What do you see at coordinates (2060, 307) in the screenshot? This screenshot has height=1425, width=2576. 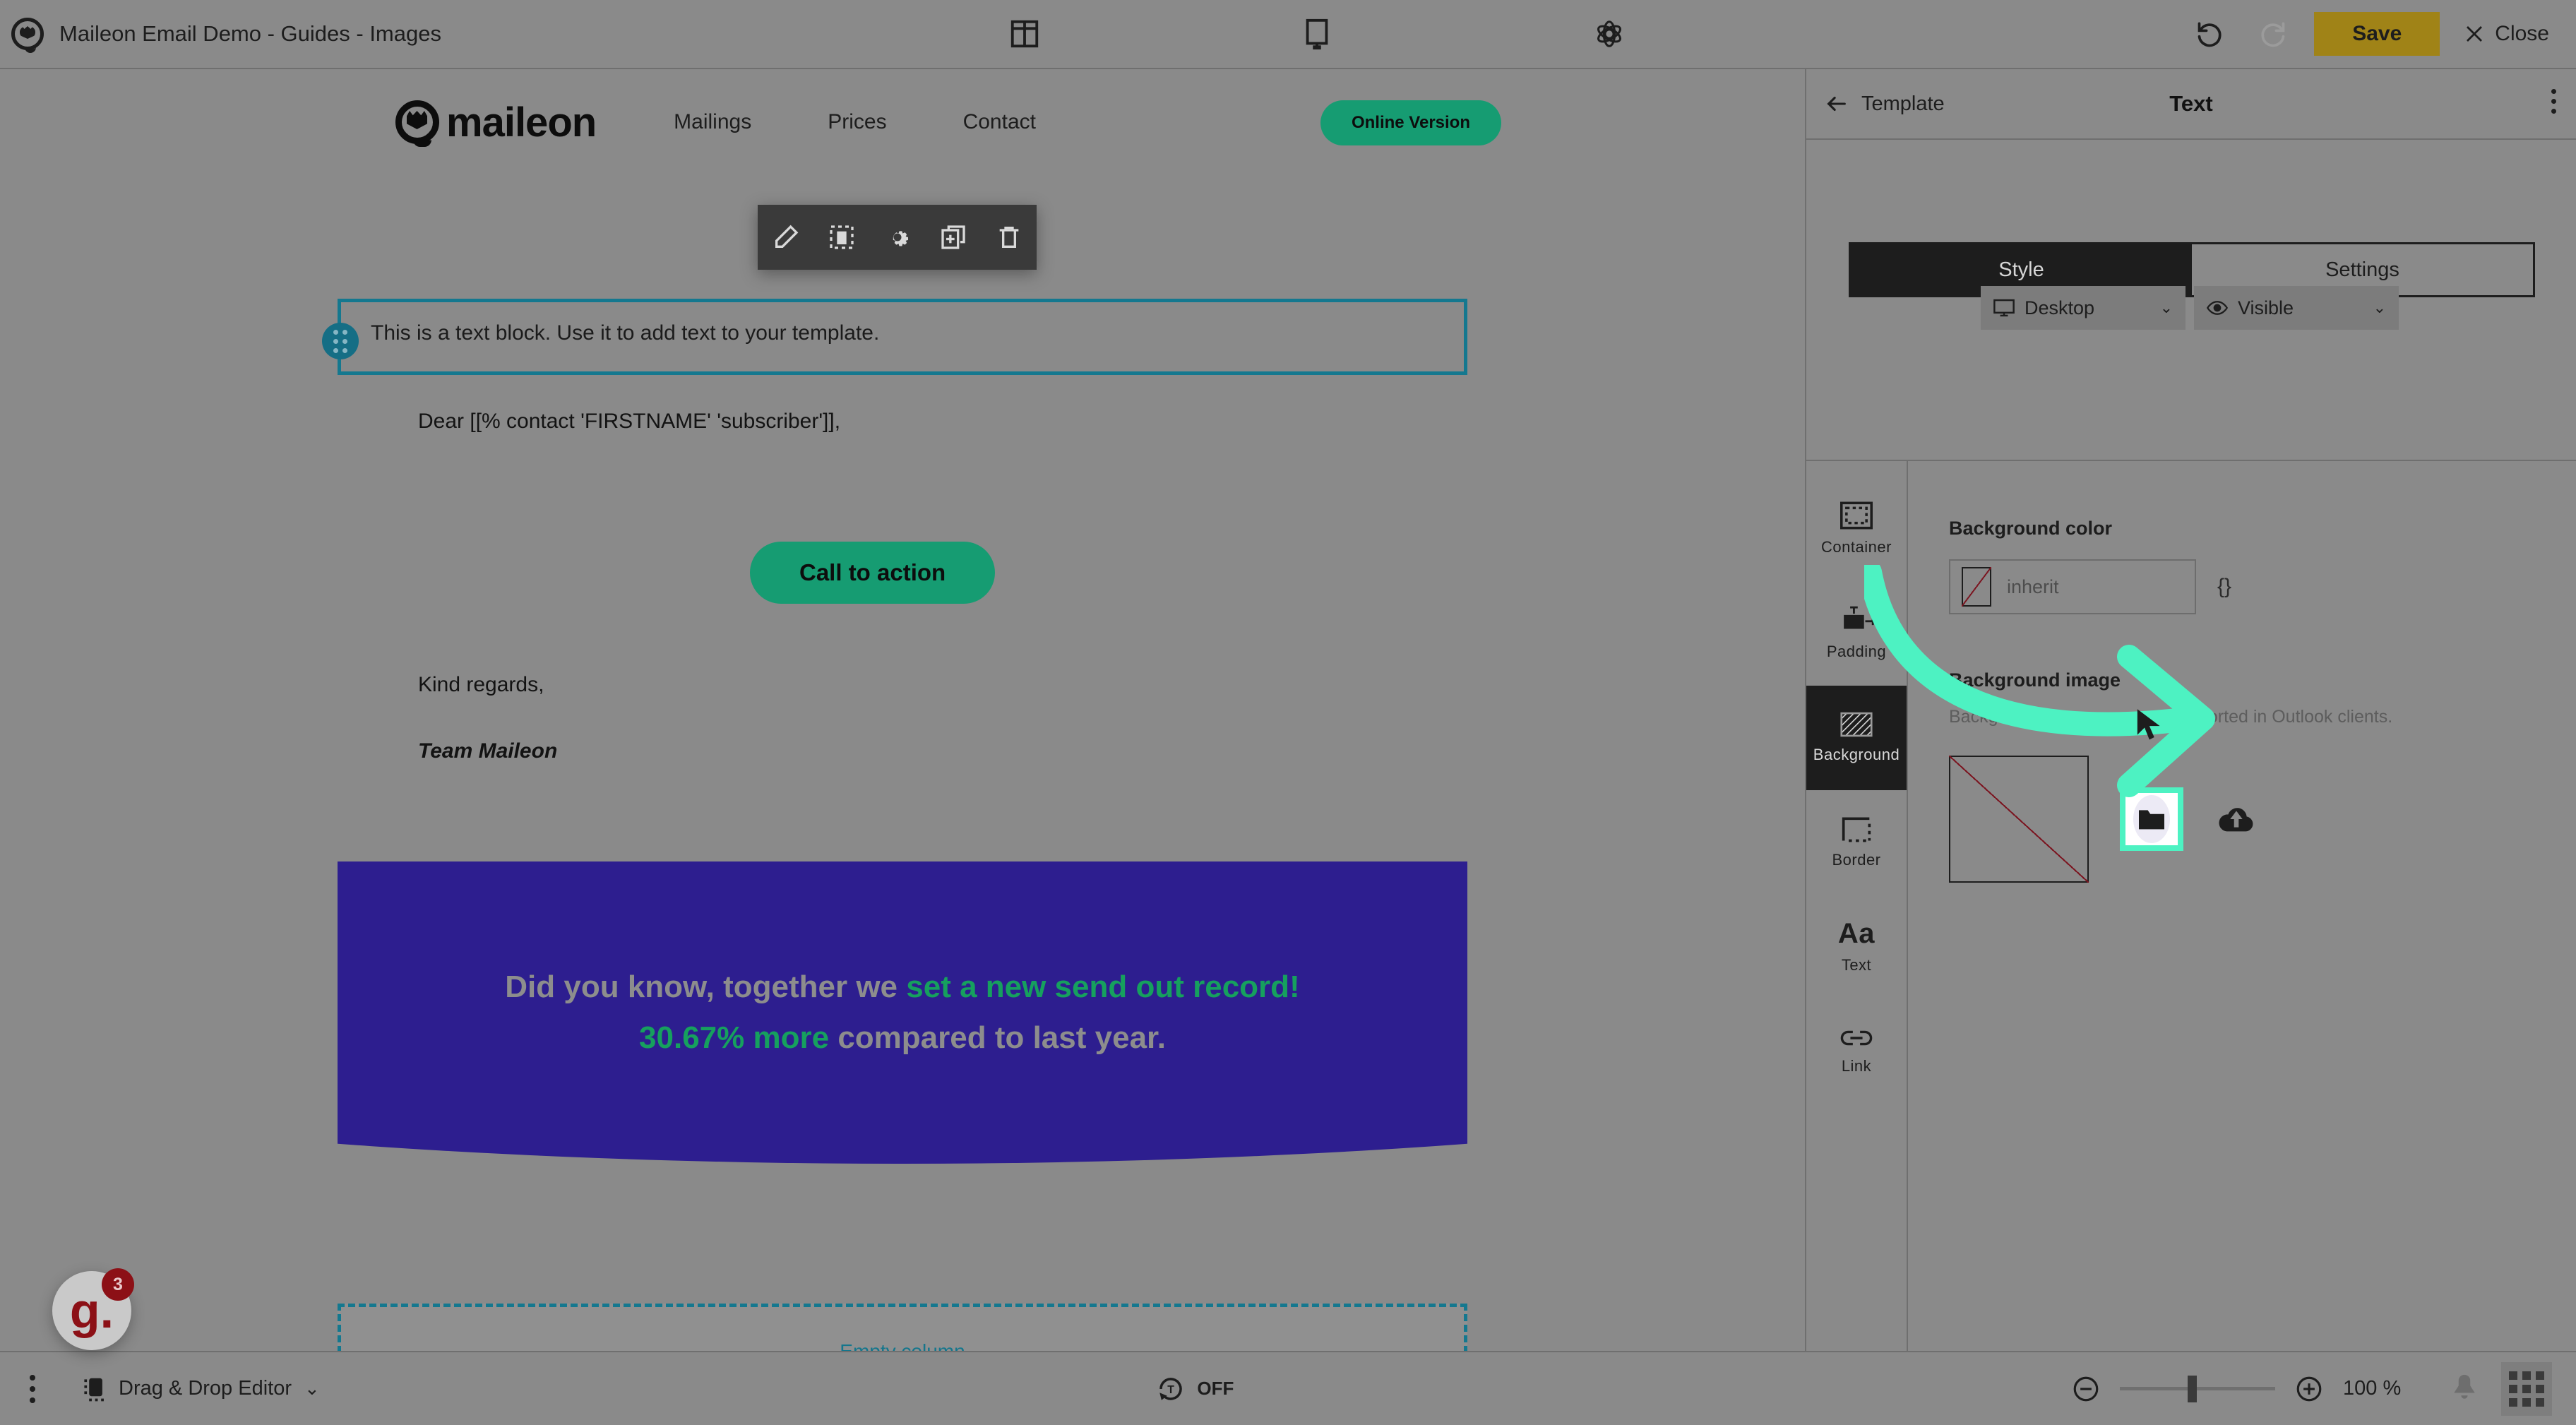 I see `device-dropdown-label: Desktop` at bounding box center [2060, 307].